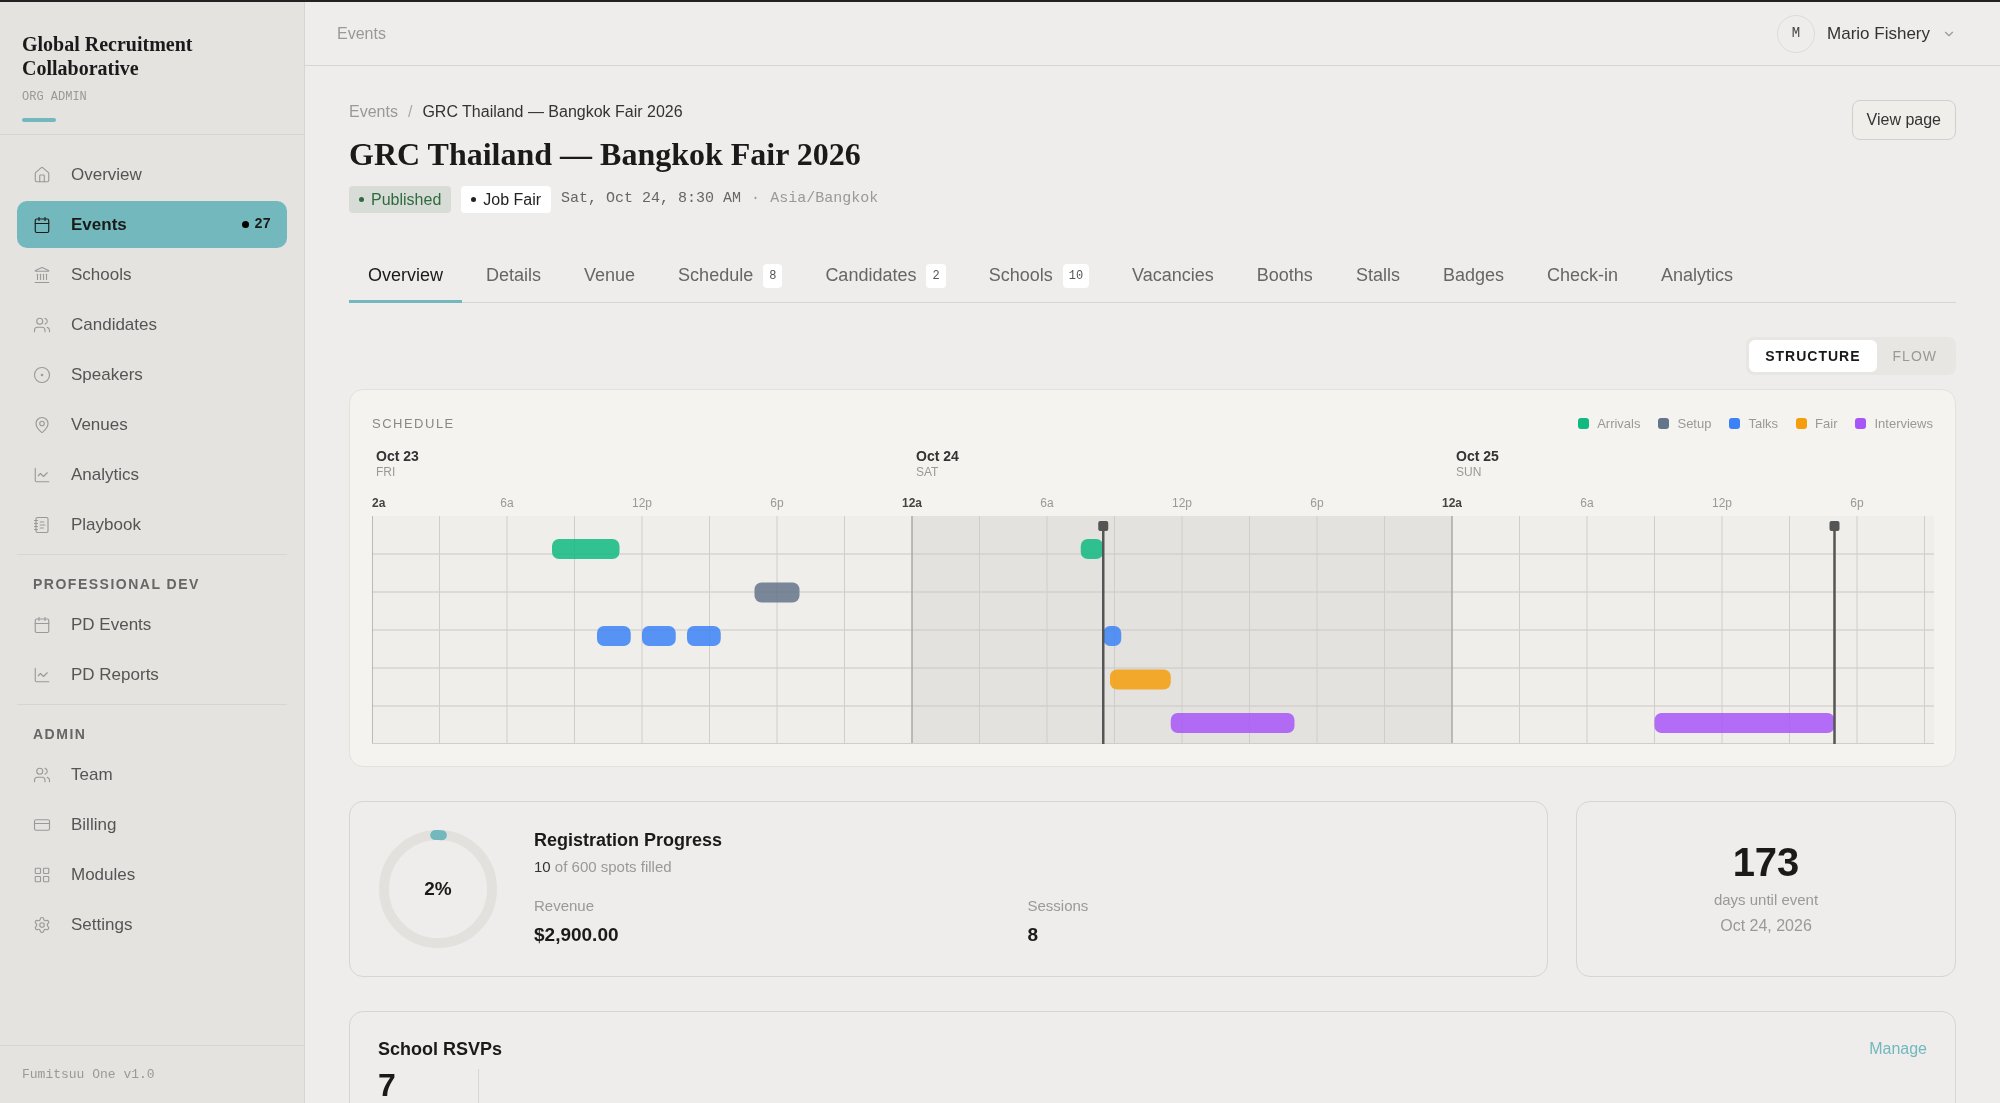 This screenshot has height=1103, width=2000. I want to click on legend-label: Talks, so click(1763, 424).